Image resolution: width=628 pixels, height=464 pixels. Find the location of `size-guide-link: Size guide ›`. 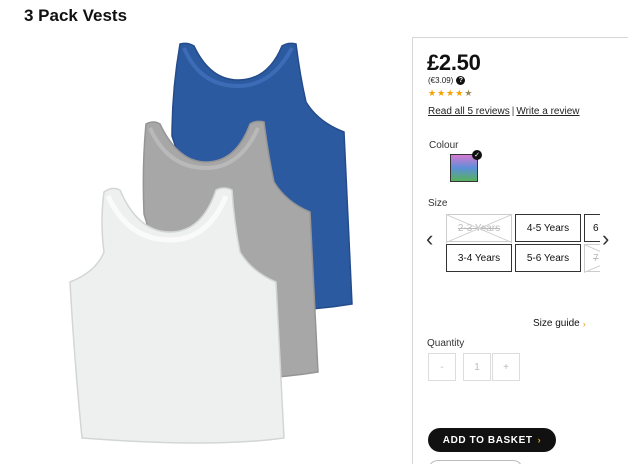

size-guide-link: Size guide › is located at coordinates (559, 323).